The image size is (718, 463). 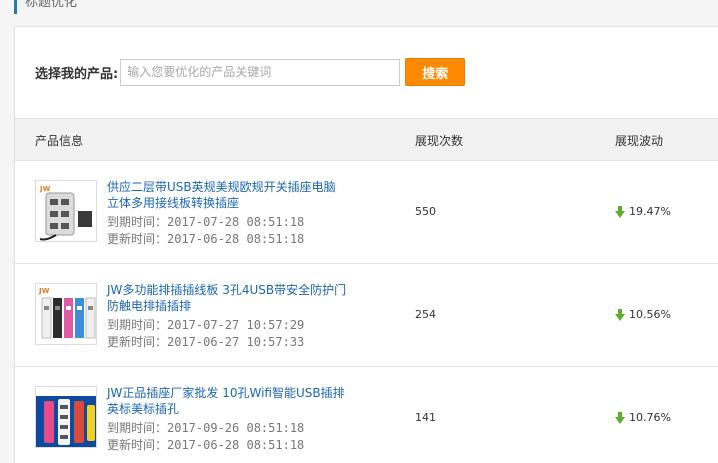 I want to click on header-product-info: 产品信息, so click(x=59, y=141).